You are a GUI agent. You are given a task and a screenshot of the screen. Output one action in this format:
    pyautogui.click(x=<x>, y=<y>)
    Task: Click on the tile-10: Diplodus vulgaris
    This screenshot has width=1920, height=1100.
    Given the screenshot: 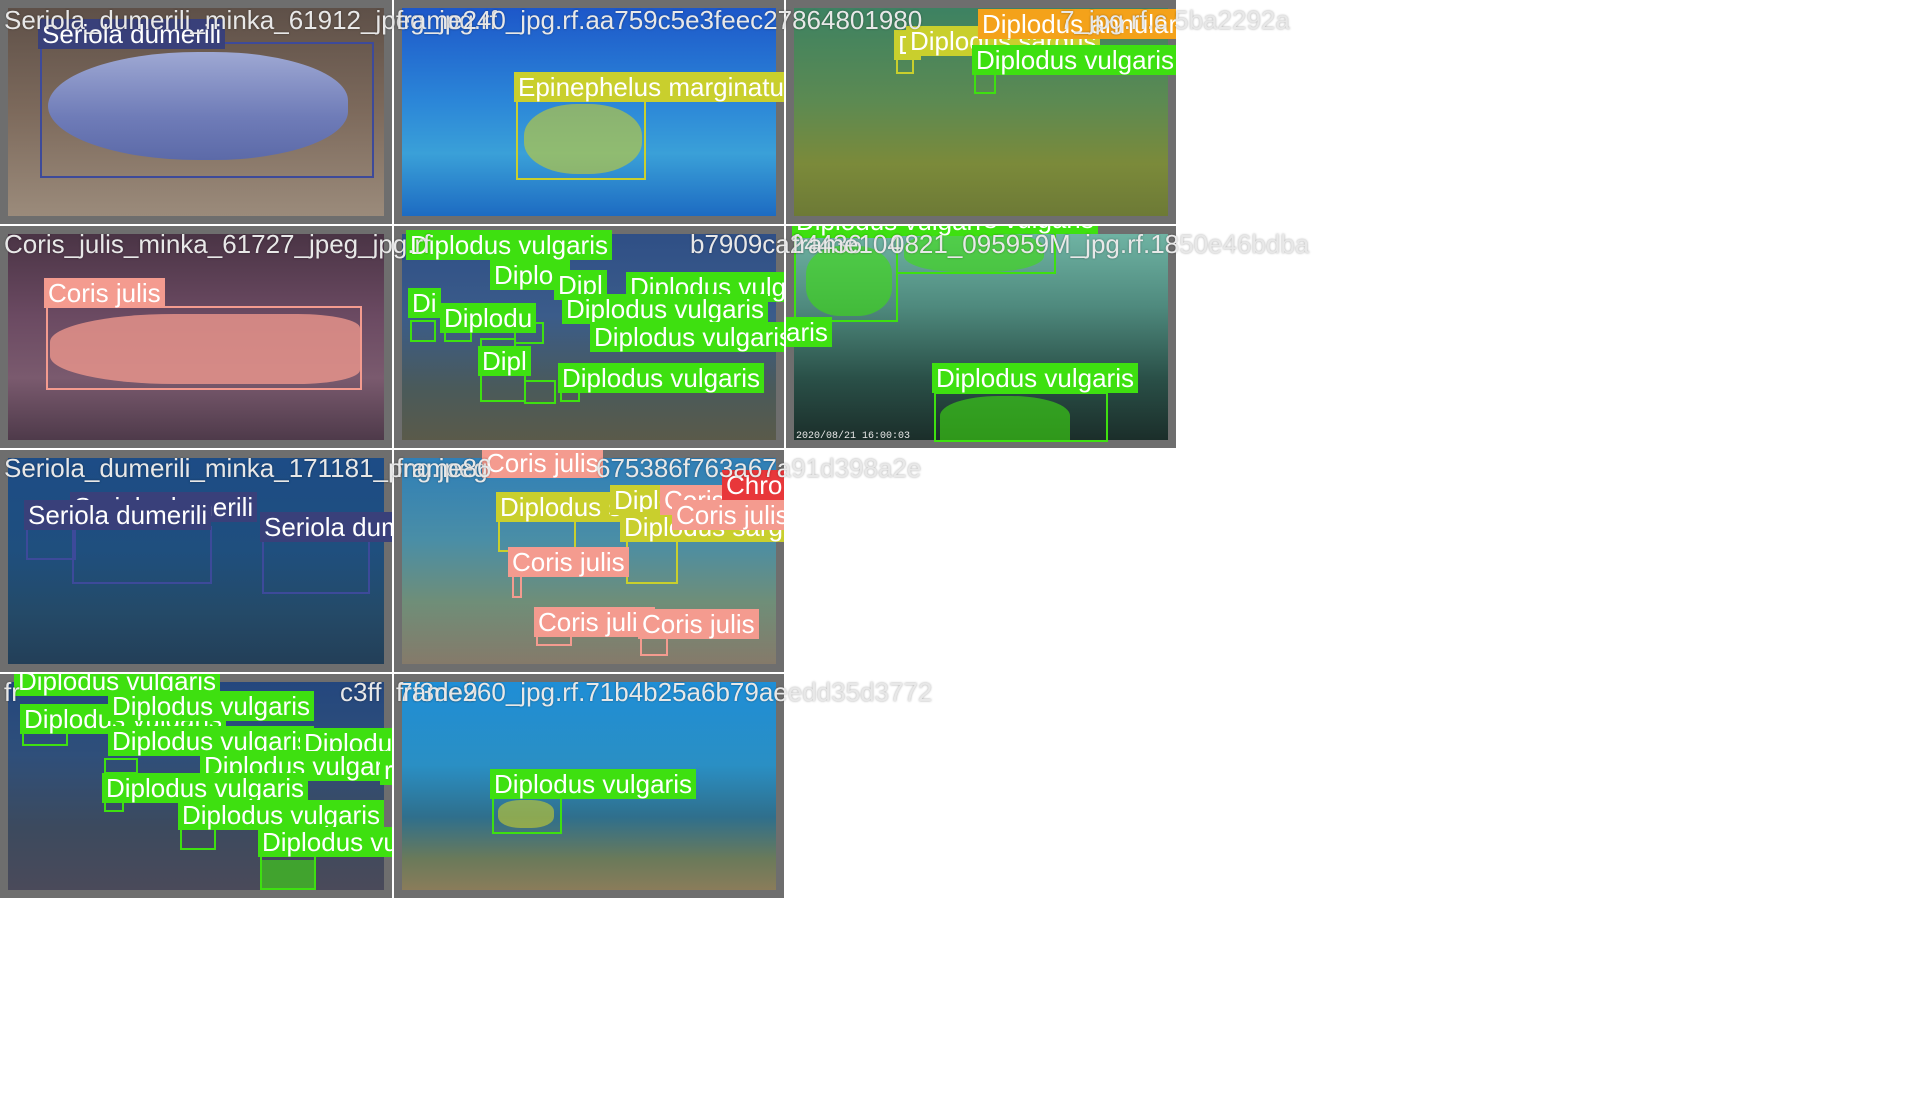 What is the action you would take?
    pyautogui.click(x=589, y=786)
    